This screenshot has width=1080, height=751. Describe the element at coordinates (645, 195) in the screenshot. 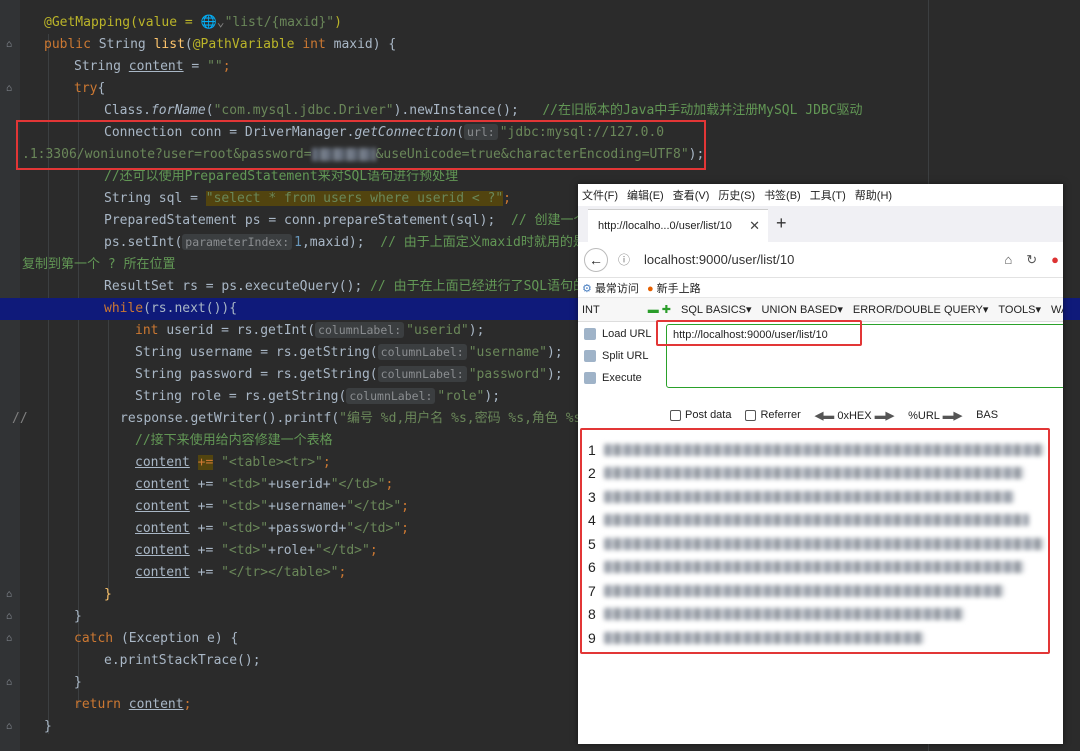

I see `menu-edit: 编辑(E)` at that location.